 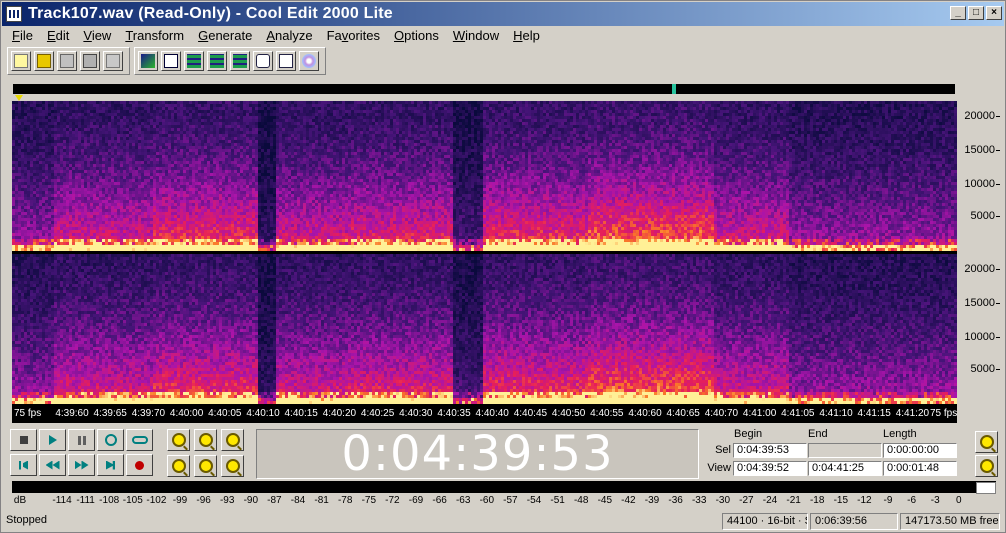 What do you see at coordinates (52, 440) in the screenshot?
I see `play-button` at bounding box center [52, 440].